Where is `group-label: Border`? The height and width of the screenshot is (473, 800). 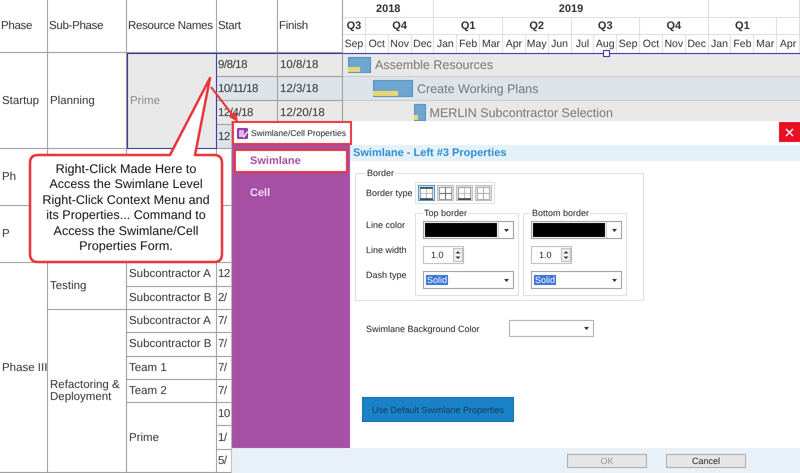 group-label: Border is located at coordinates (381, 173).